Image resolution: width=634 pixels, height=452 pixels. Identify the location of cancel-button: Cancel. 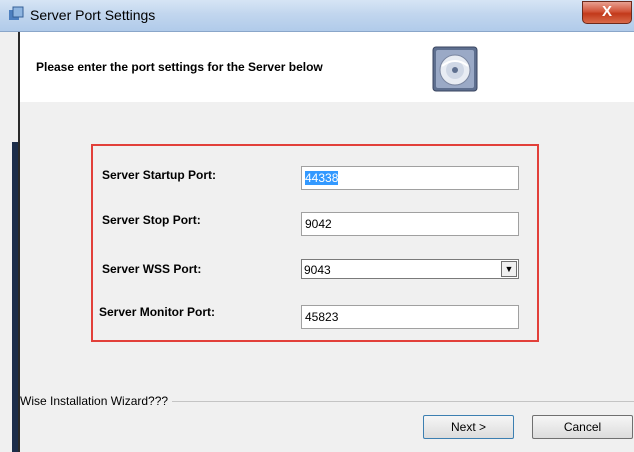
(582, 427).